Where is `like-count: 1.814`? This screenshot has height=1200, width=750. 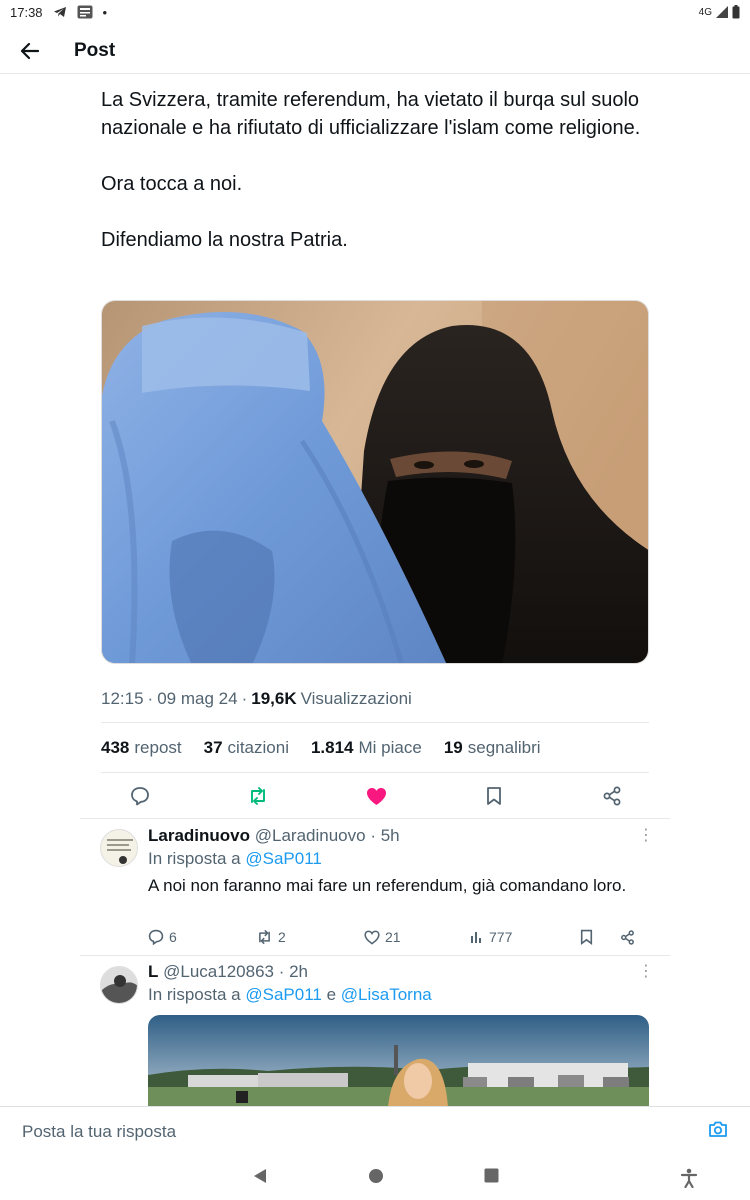 like-count: 1.814 is located at coordinates (332, 747).